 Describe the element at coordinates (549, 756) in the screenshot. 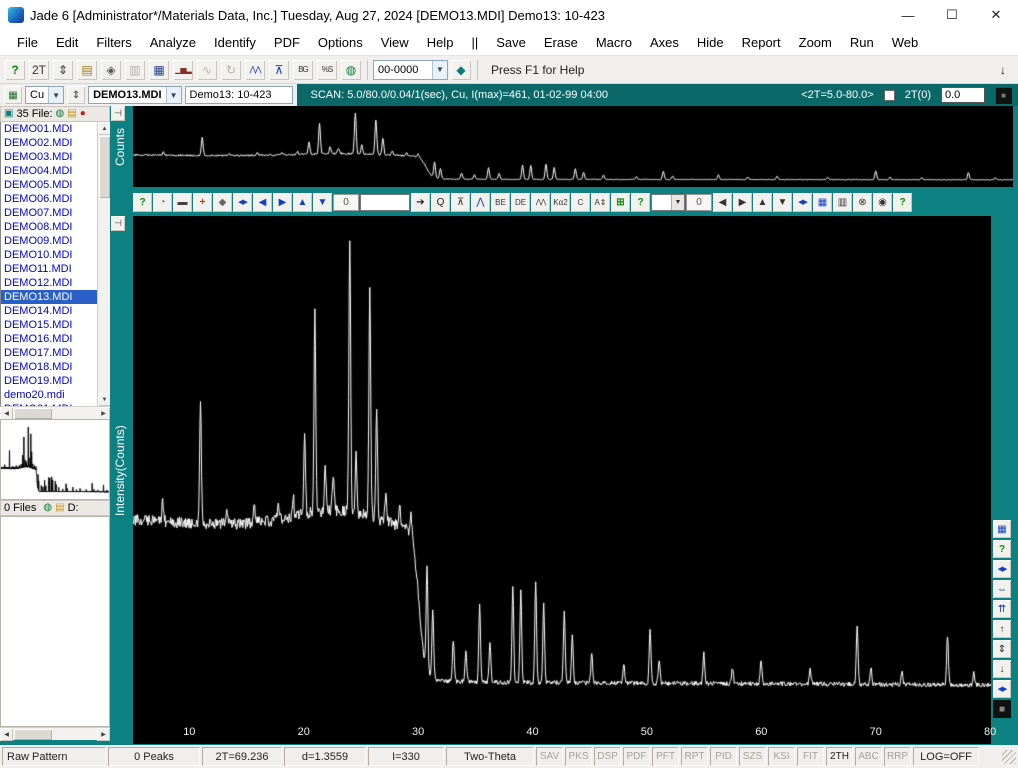

I see `status-flag-sav: SAV` at that location.